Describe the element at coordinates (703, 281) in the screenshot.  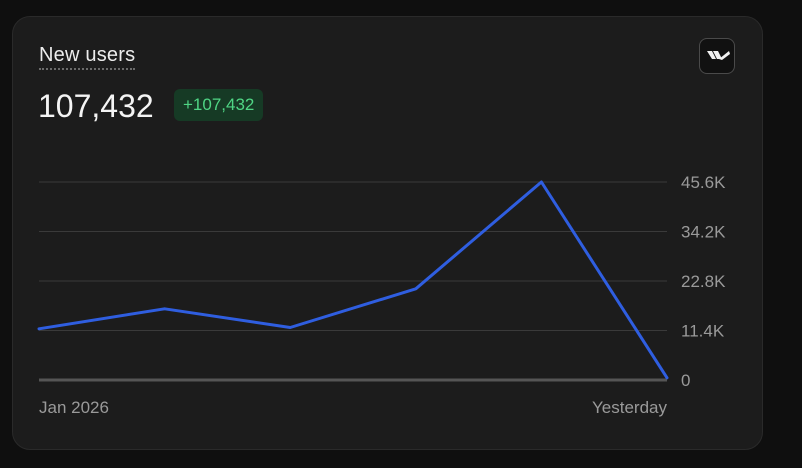
I see `y-tick-label: 22.8K` at that location.